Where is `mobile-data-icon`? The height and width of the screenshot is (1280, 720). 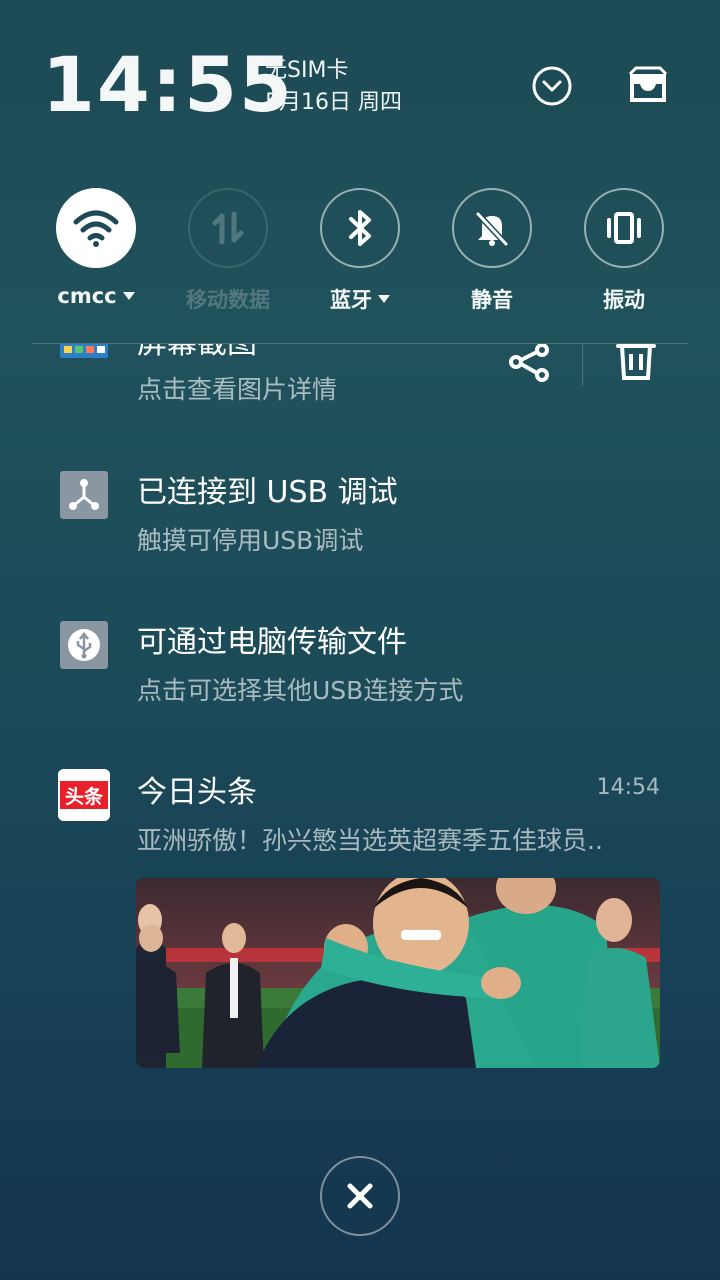
mobile-data-icon is located at coordinates (228, 228).